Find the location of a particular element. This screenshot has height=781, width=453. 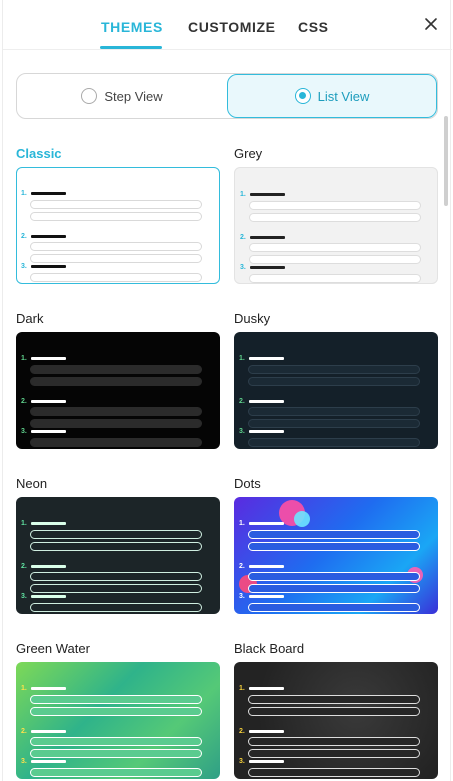

scrollbar is located at coordinates (446, 446).